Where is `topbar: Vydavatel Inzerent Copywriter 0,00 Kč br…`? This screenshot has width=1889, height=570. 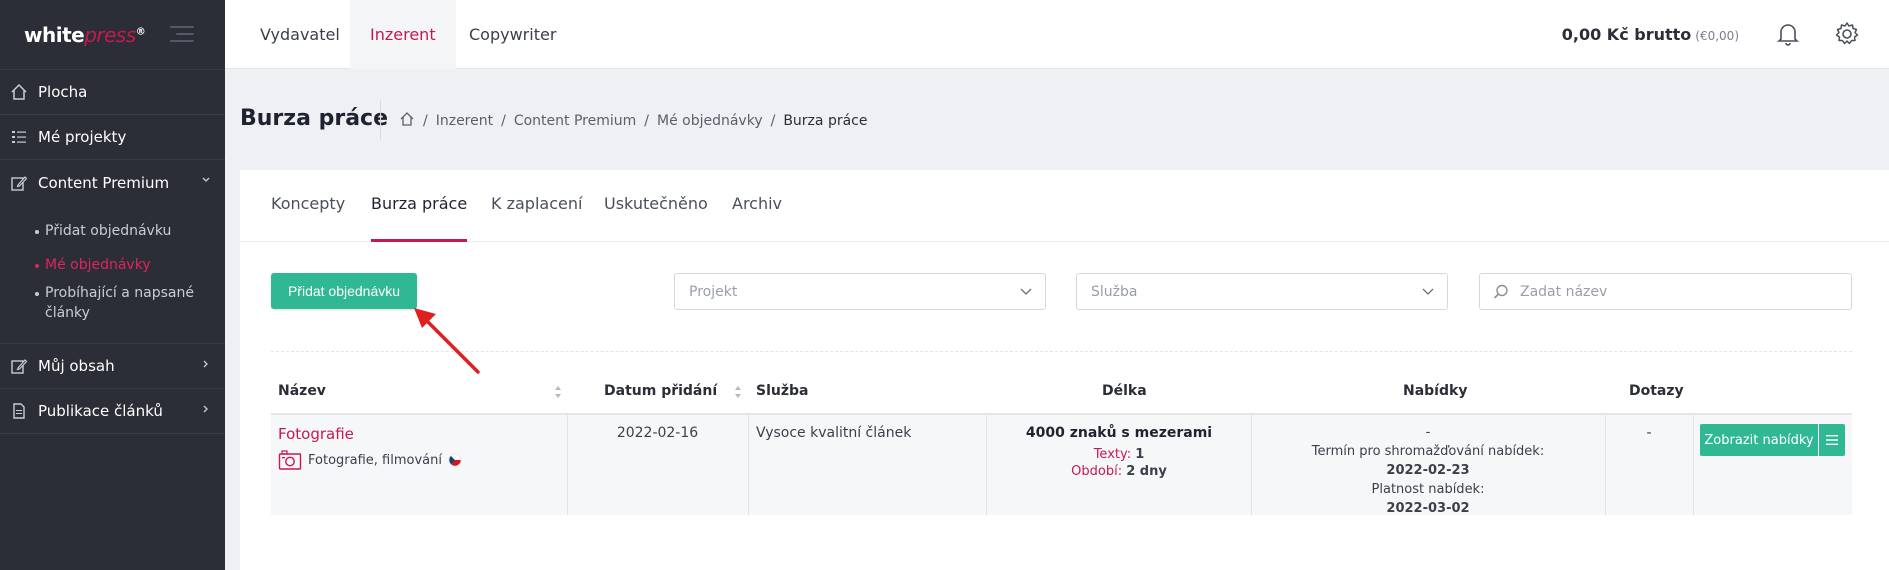 topbar: Vydavatel Inzerent Copywriter 0,00 Kč br… is located at coordinates (1057, 34).